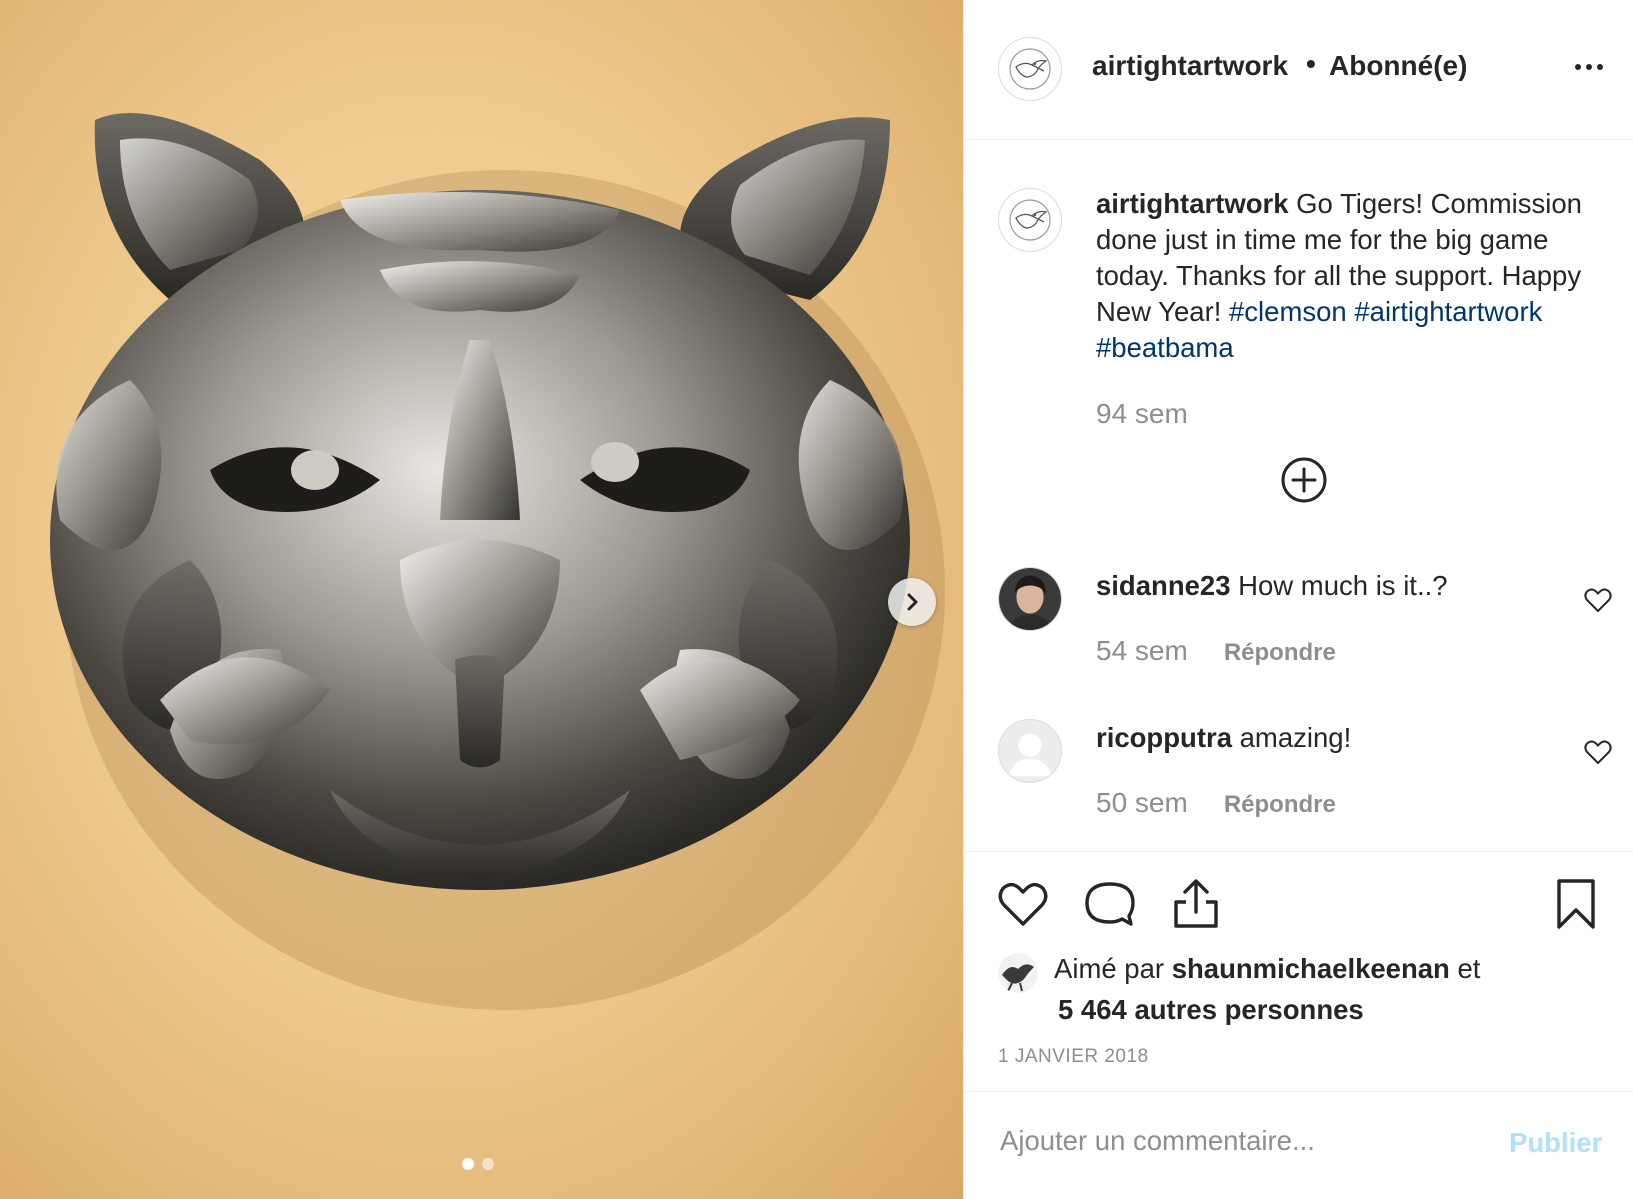  I want to click on hashtag-link: #clemson, so click(1288, 311).